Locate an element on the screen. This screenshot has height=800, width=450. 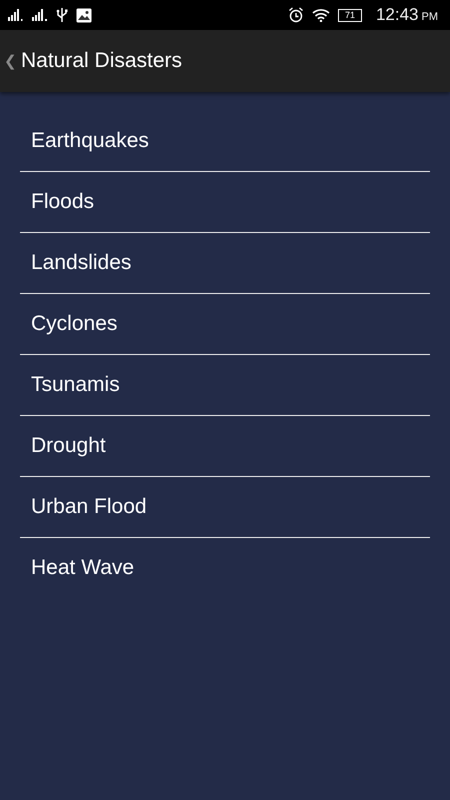
clock-time: 12:43 is located at coordinates (397, 15).